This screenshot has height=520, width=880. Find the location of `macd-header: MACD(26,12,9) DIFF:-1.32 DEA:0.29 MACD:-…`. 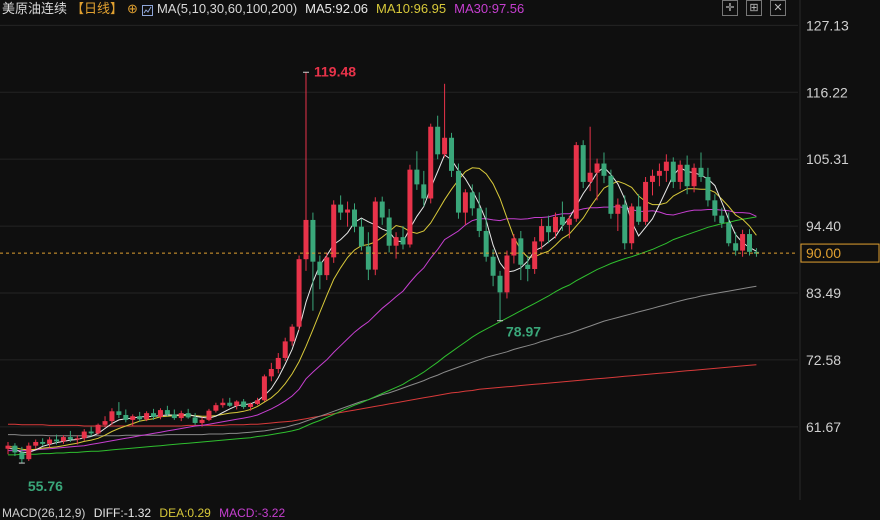

macd-header: MACD(26,12,9) DIFF:-1.32 DEA:0.29 MACD:-… is located at coordinates (146, 513).